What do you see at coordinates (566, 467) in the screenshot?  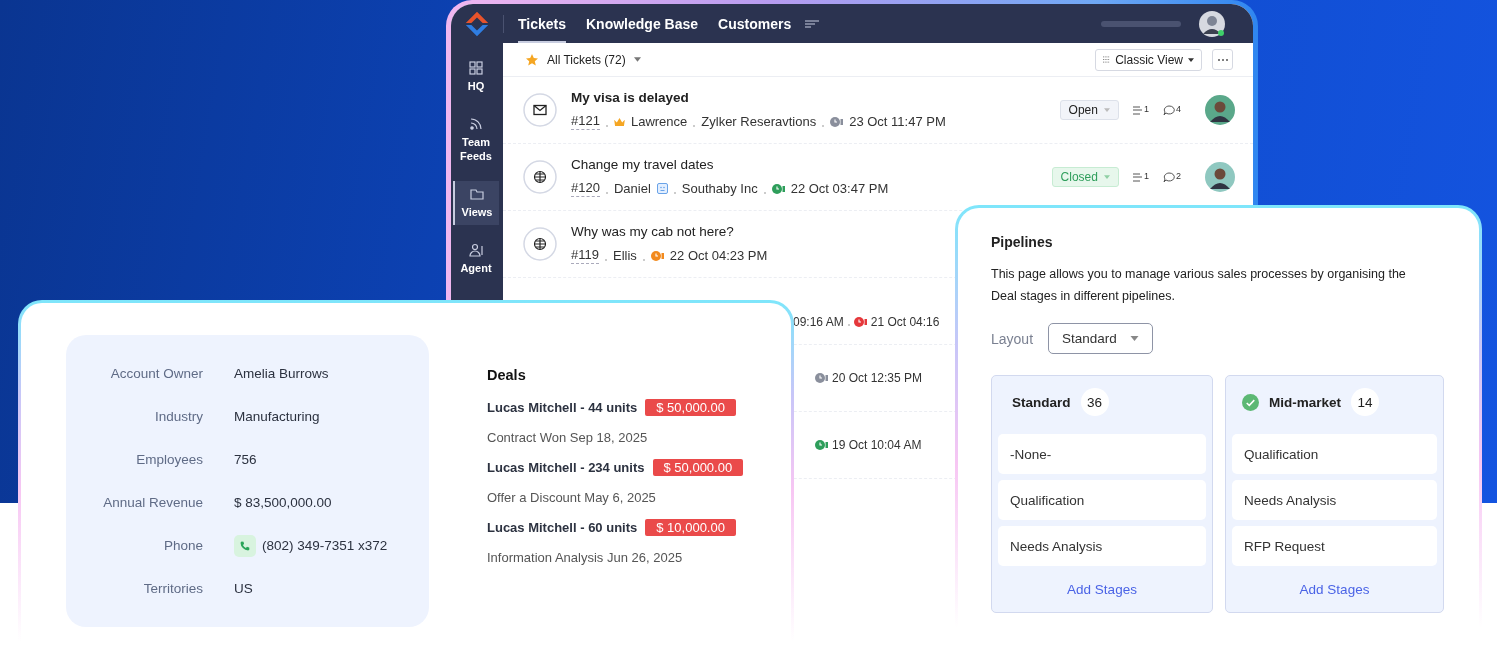 I see `deal-name: Lucas Mitchell - 234 units` at bounding box center [566, 467].